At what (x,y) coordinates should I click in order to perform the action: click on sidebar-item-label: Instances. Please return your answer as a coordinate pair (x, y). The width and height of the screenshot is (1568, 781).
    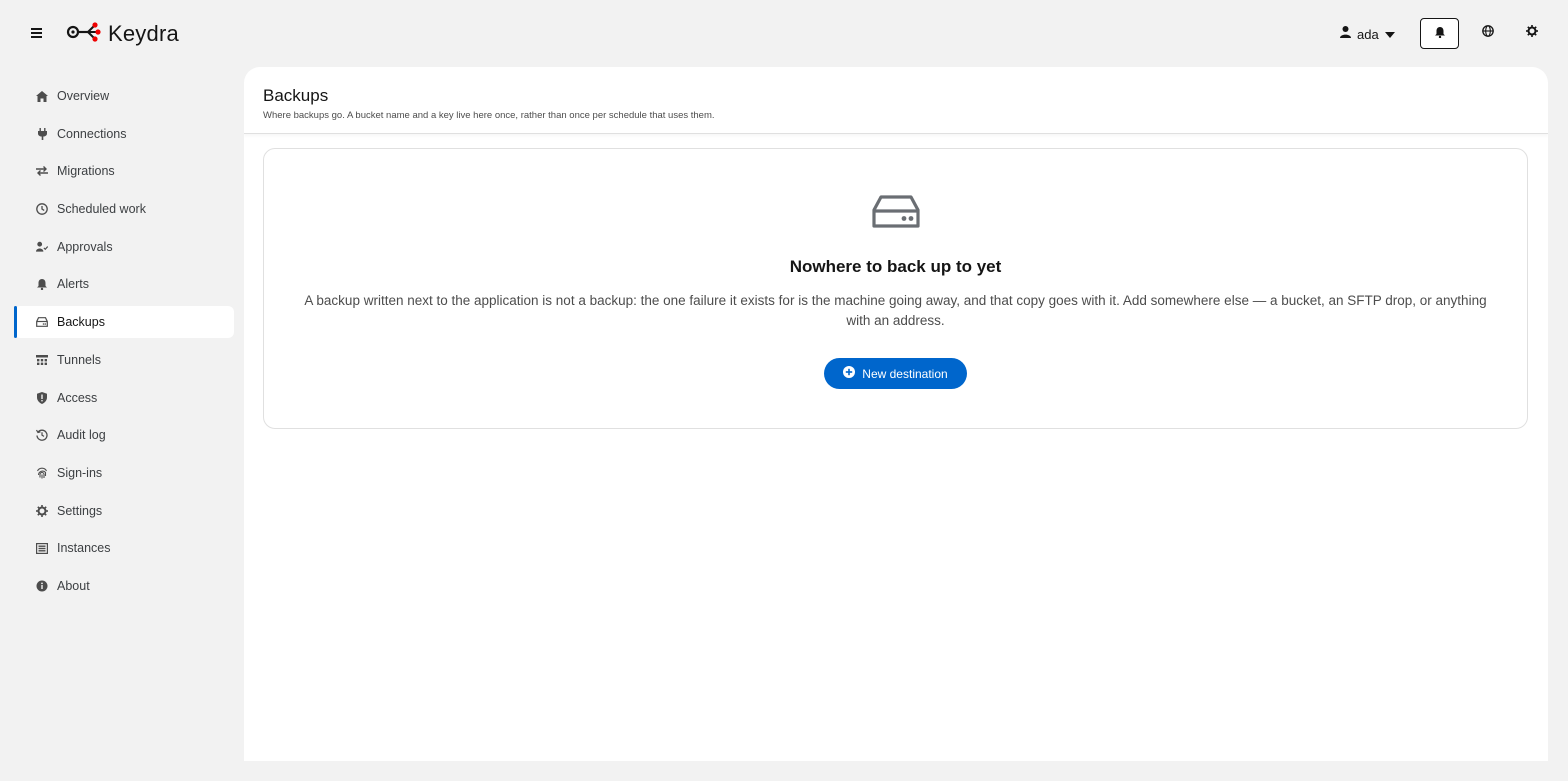
    Looking at the image, I should click on (84, 548).